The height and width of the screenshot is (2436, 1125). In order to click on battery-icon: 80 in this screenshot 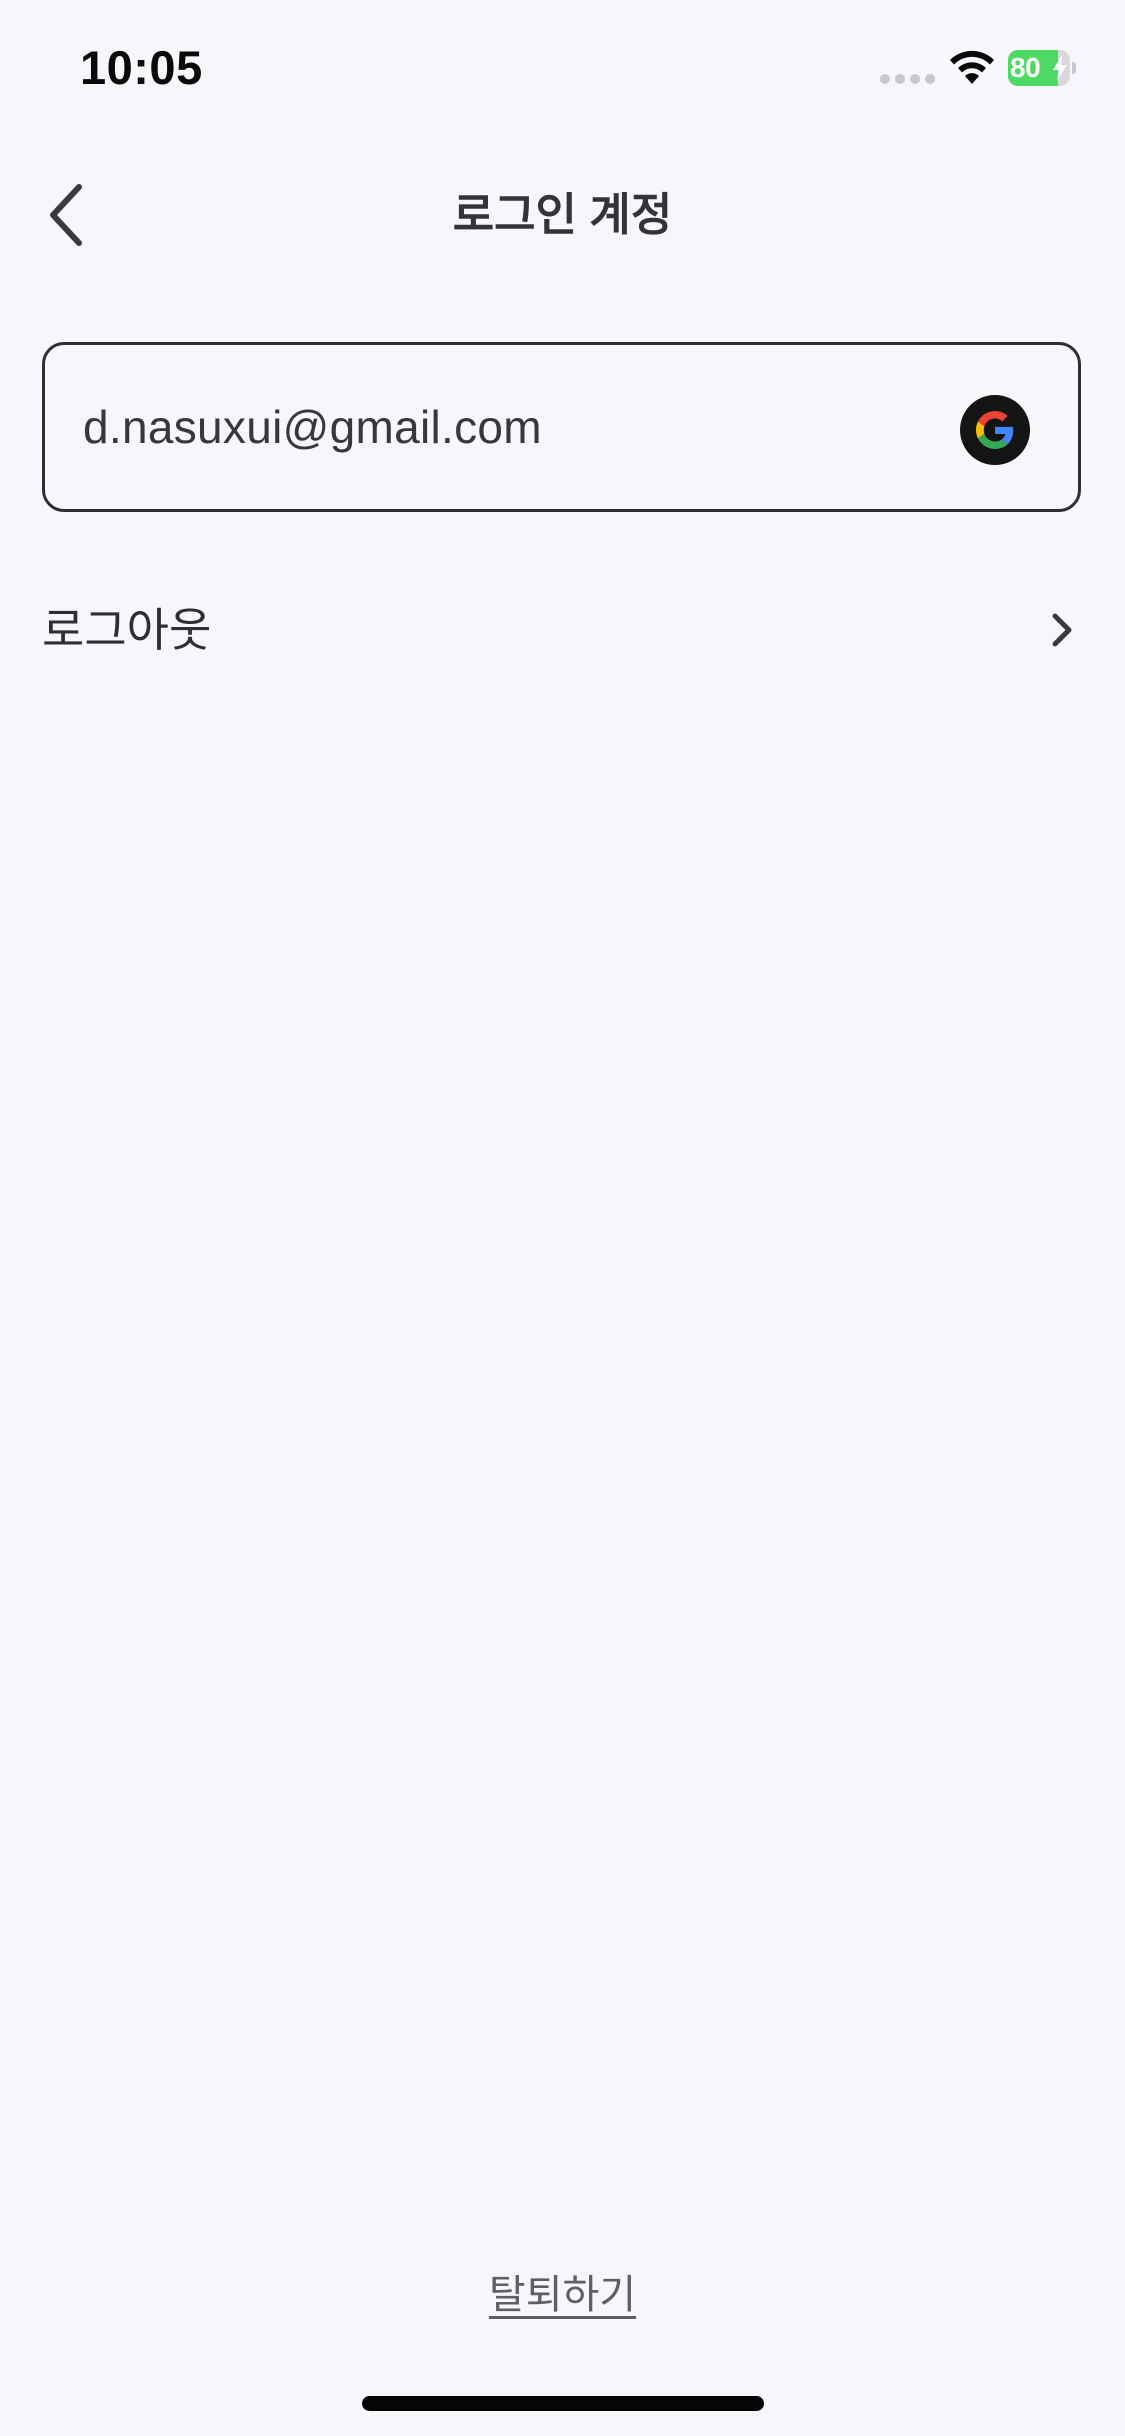, I will do `click(1042, 68)`.